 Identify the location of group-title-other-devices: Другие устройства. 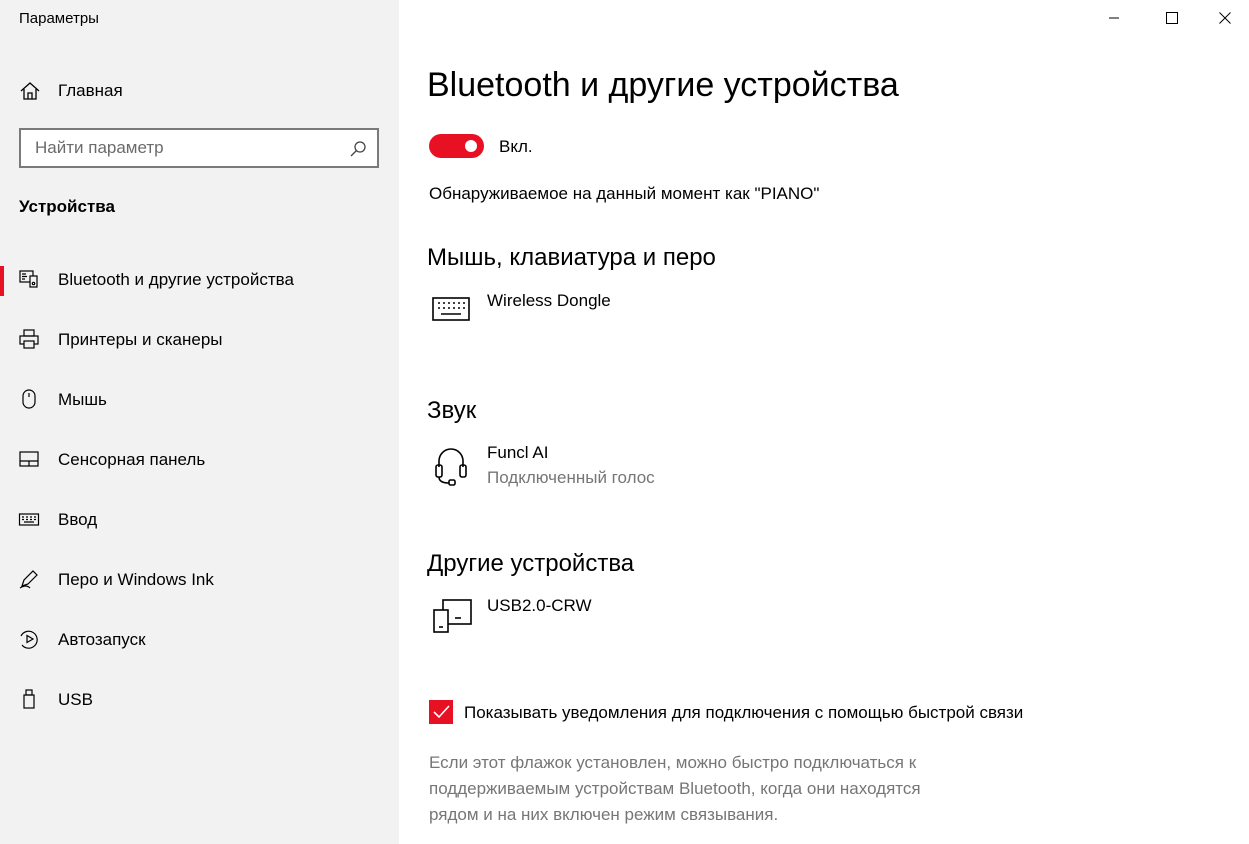
(531, 563).